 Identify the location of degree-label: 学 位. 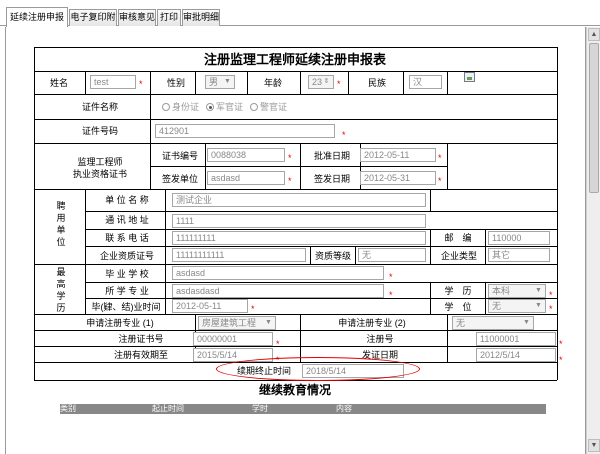
(458, 307).